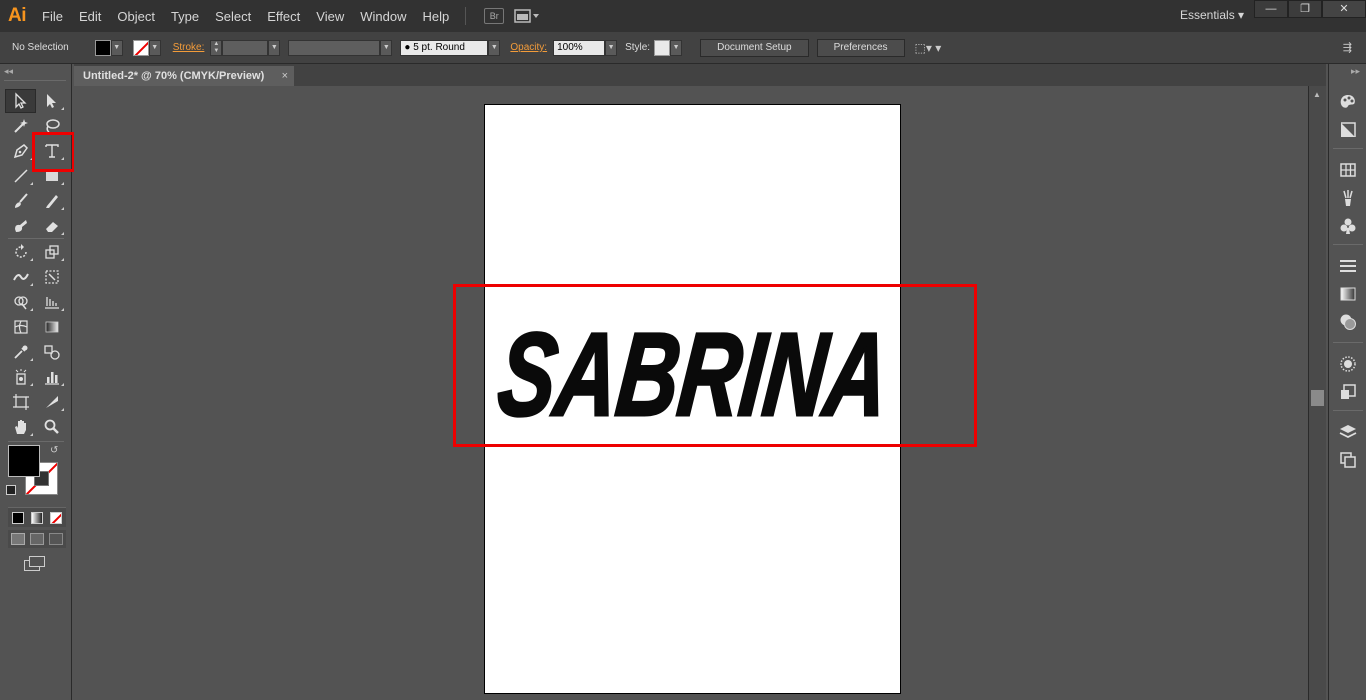 Image resolution: width=1366 pixels, height=700 pixels. Describe the element at coordinates (17, 539) in the screenshot. I see `draw-normal-icon` at that location.